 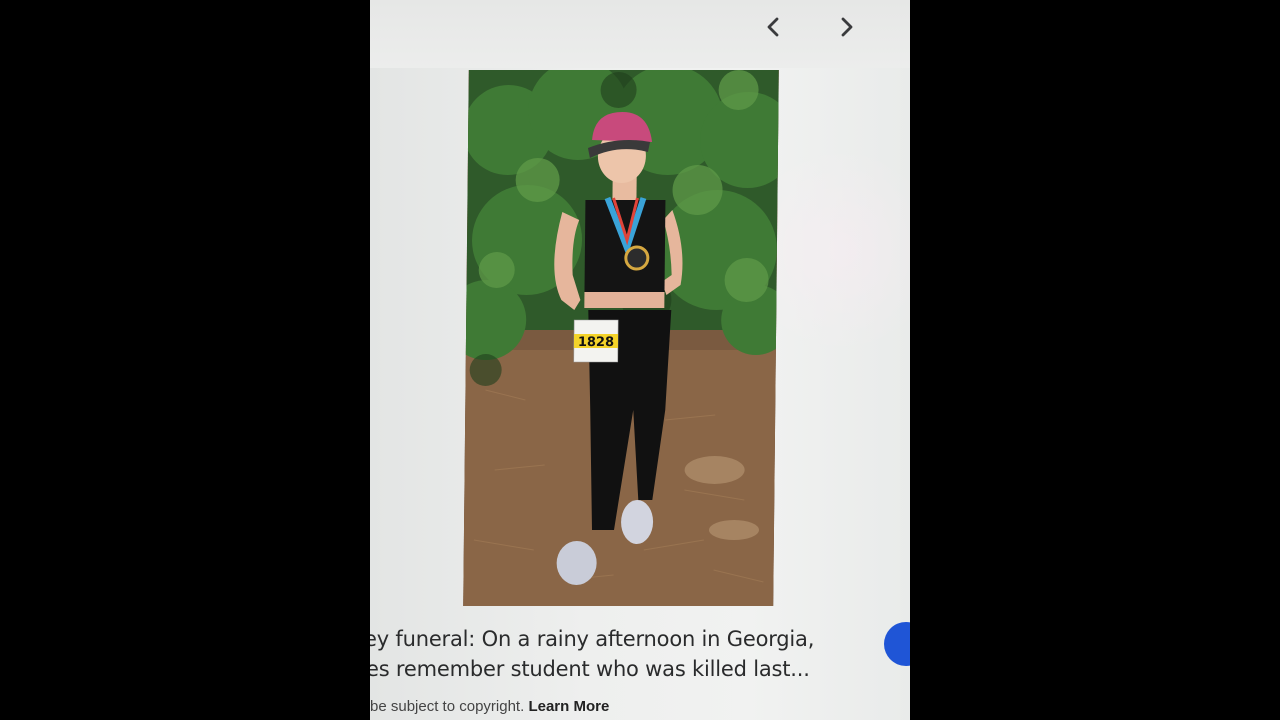 What do you see at coordinates (447, 706) in the screenshot?
I see `copyright-text: be subject to copyright.` at bounding box center [447, 706].